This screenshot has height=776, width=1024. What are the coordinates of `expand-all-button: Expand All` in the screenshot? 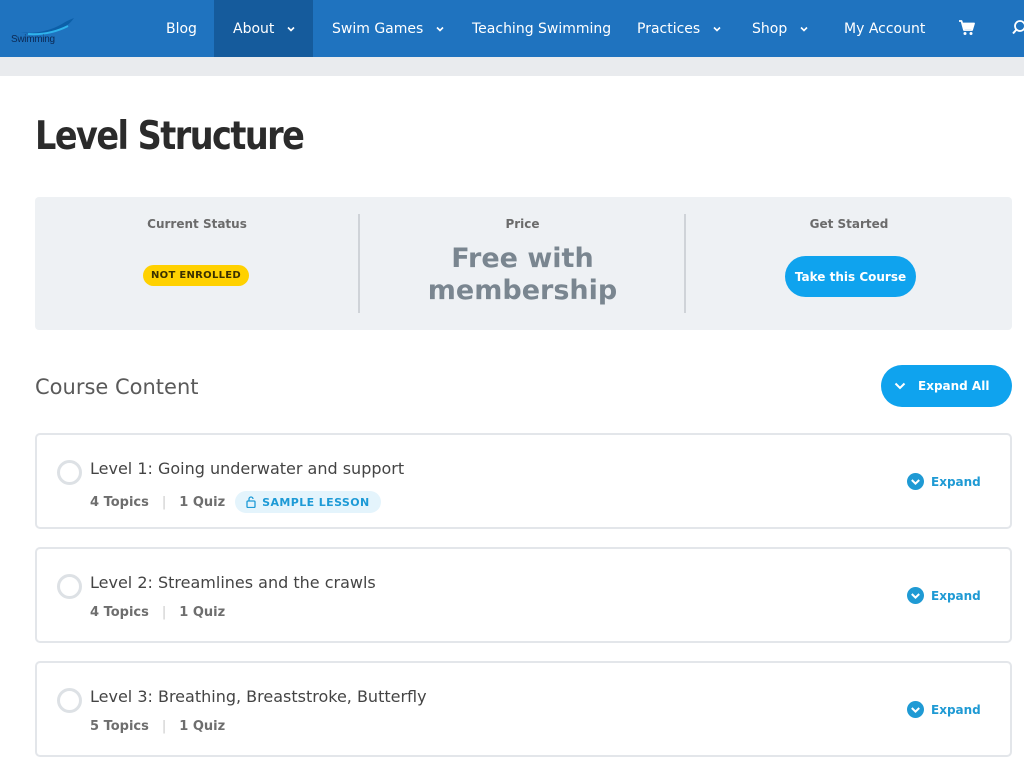 It's located at (946, 386).